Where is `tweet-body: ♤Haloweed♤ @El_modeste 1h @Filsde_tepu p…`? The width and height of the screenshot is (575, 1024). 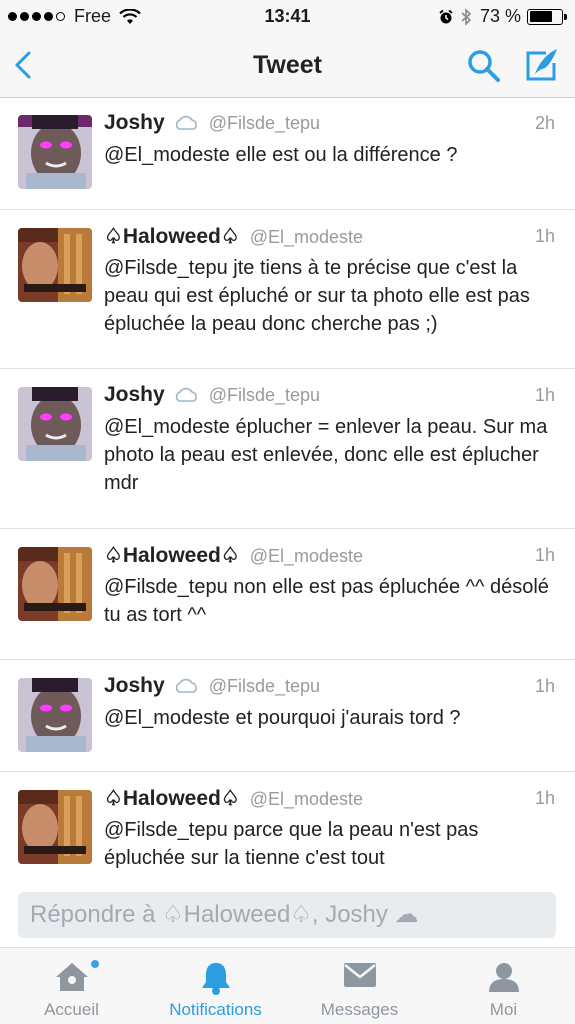 tweet-body: ♤Haloweed♤ @El_modeste 1h @Filsde_tepu p… is located at coordinates (329, 829).